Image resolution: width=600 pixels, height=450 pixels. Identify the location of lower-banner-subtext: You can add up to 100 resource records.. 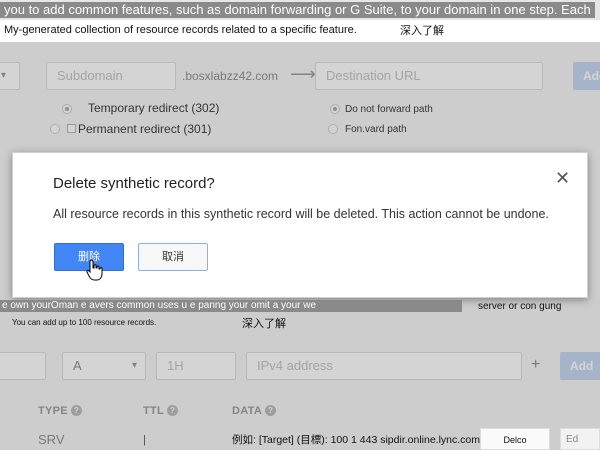
(84, 322).